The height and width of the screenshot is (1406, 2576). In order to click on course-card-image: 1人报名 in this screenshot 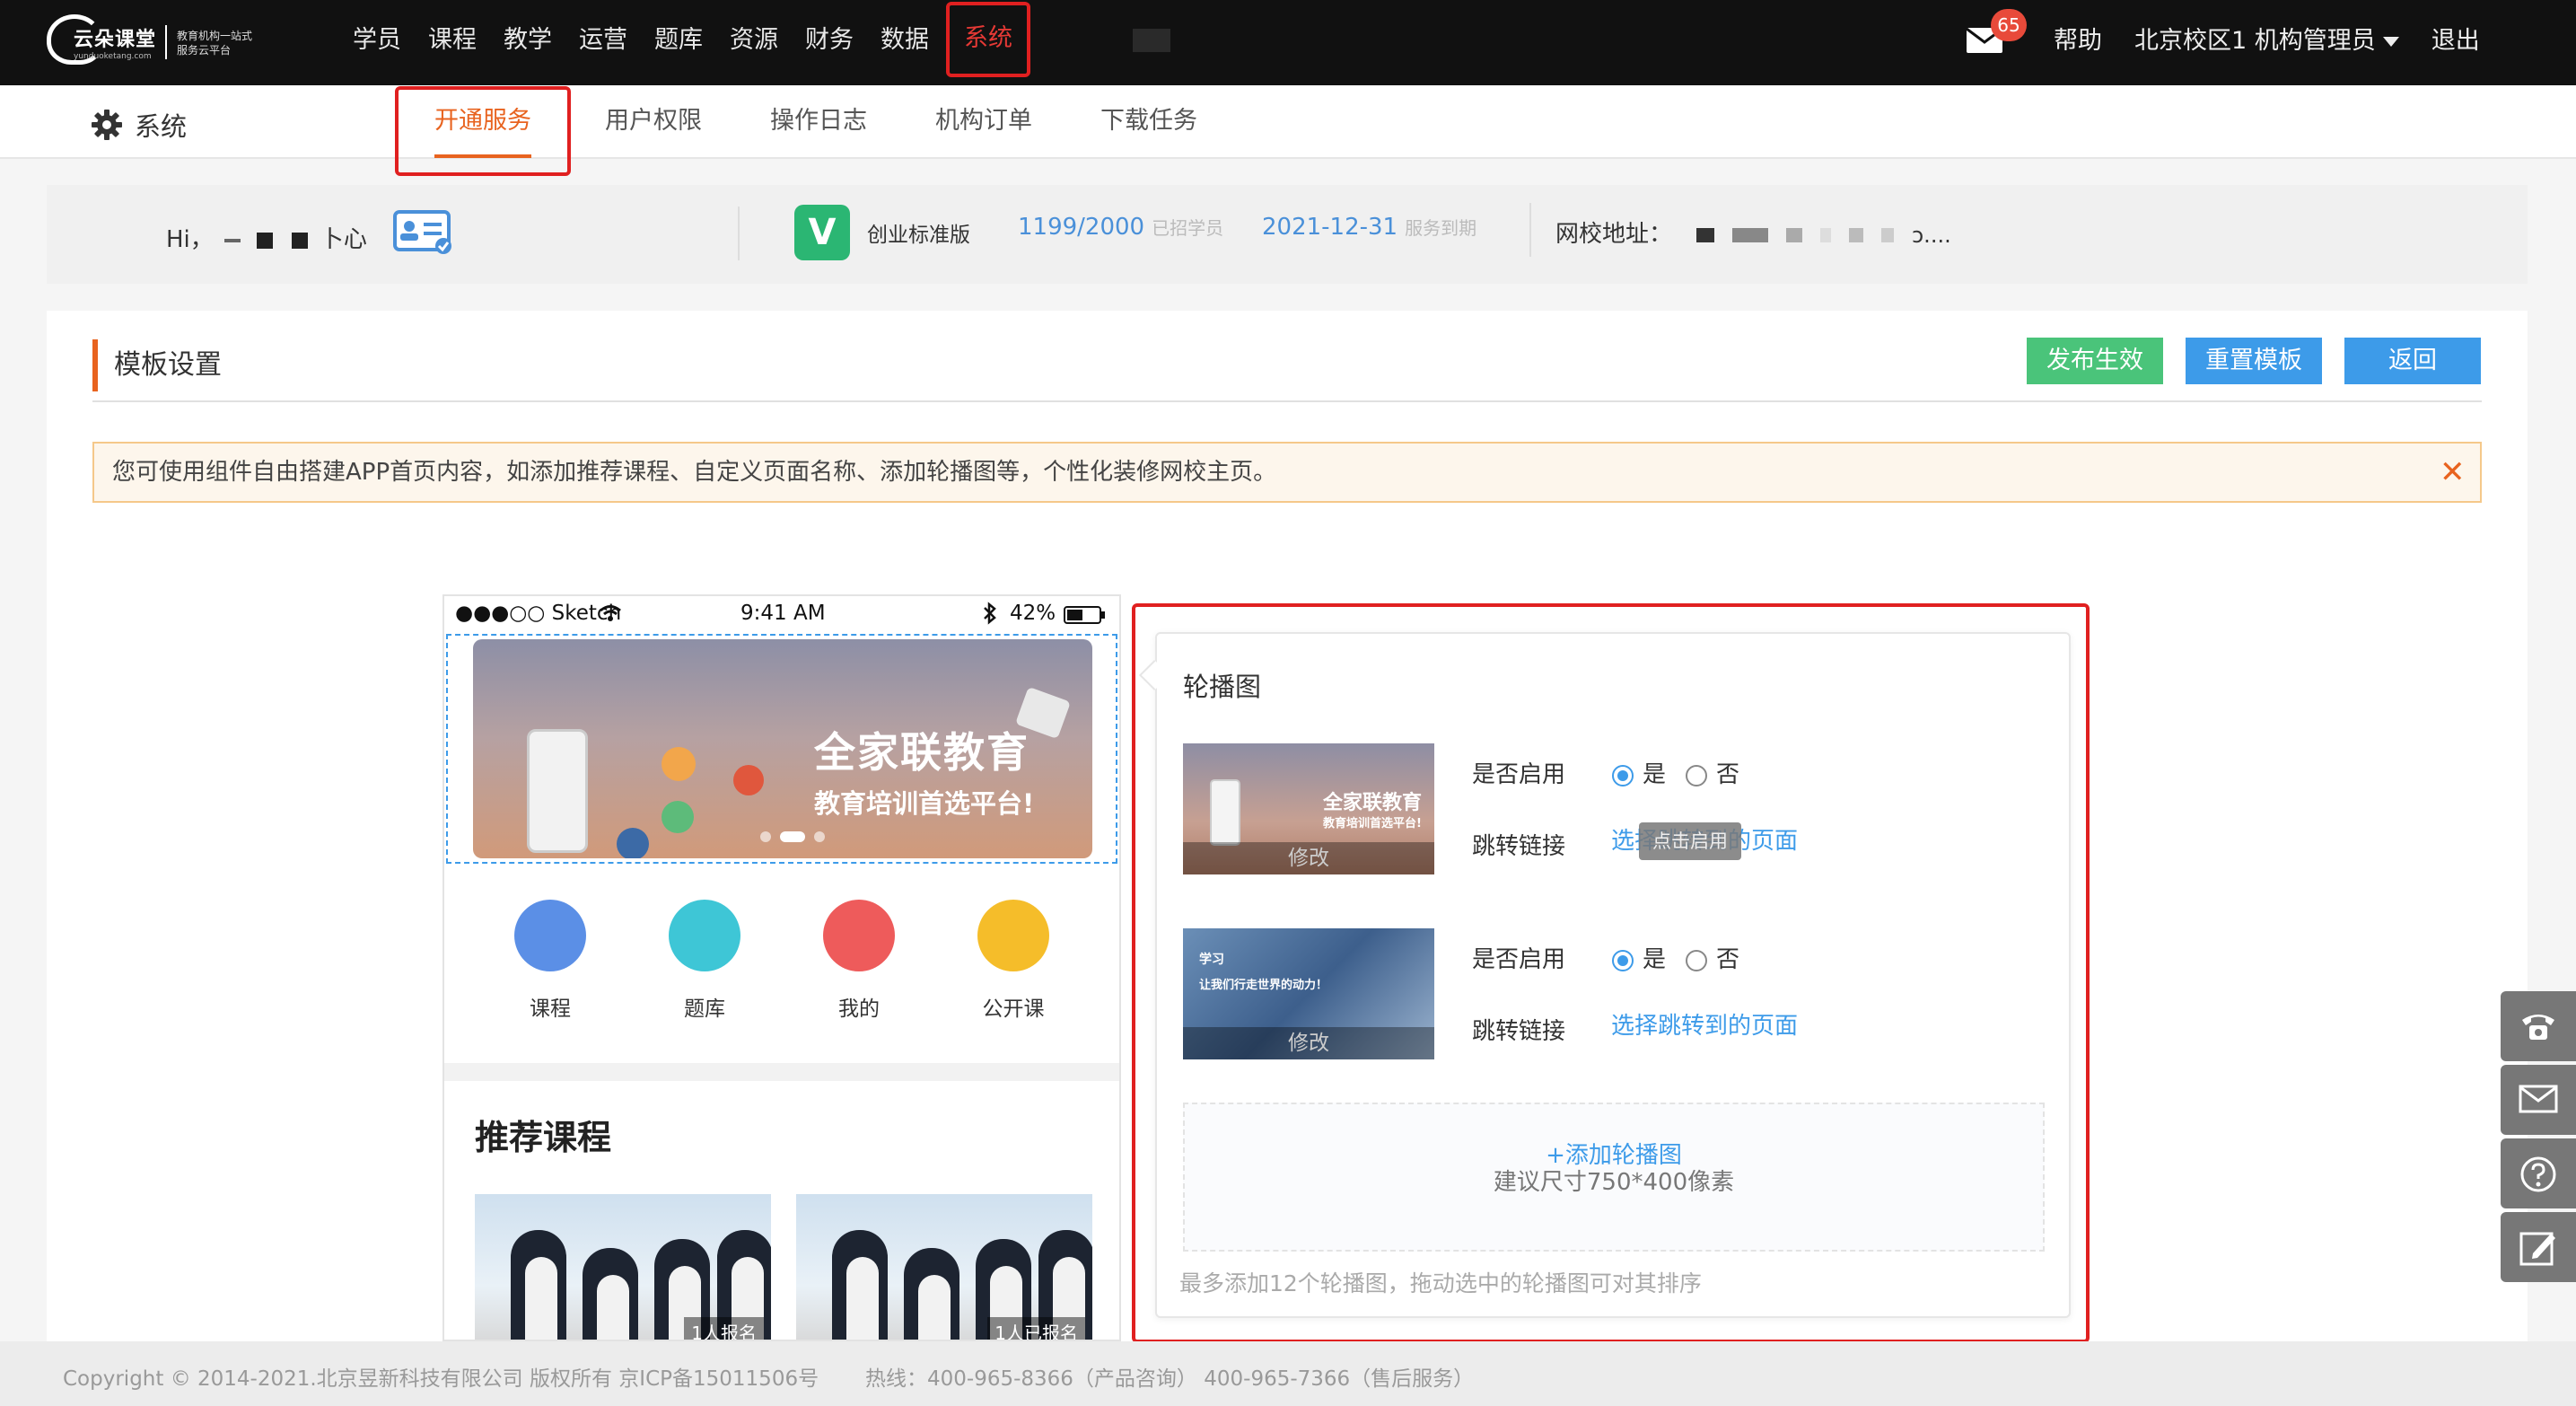, I will do `click(623, 1267)`.